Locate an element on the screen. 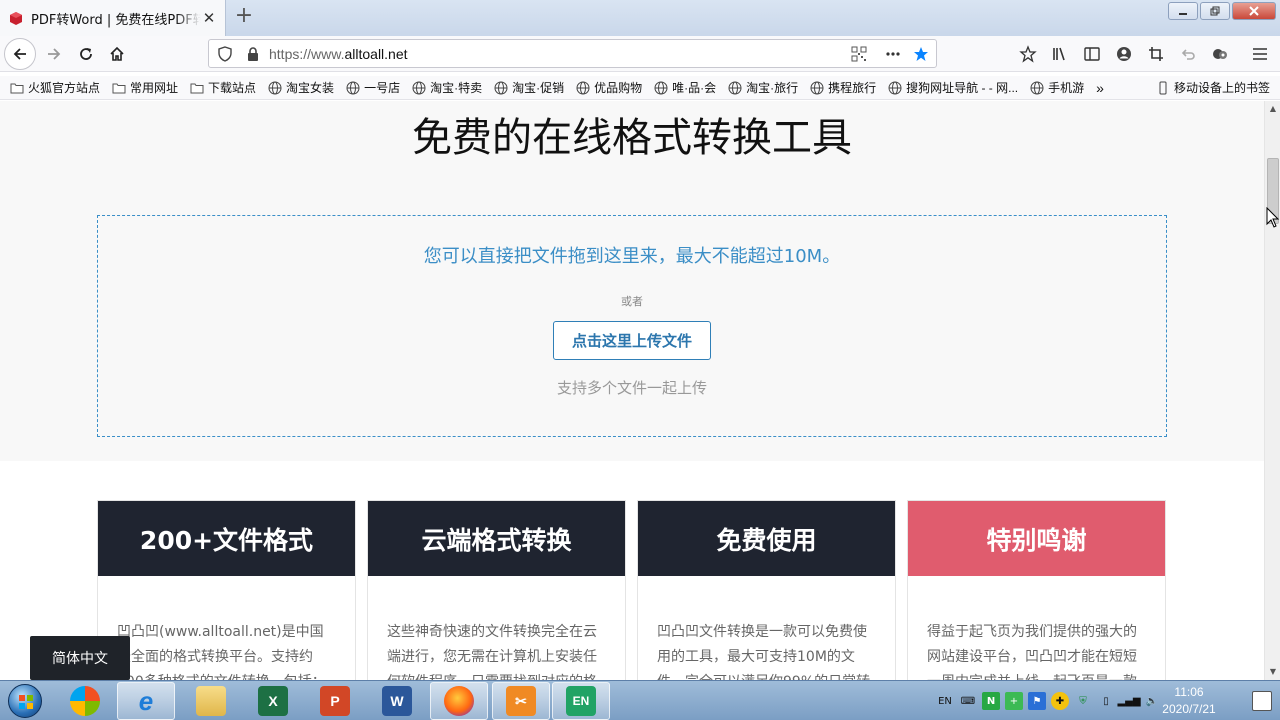 The height and width of the screenshot is (720, 1280). page-scrollbar: ▲ ▼ is located at coordinates (1272, 390).